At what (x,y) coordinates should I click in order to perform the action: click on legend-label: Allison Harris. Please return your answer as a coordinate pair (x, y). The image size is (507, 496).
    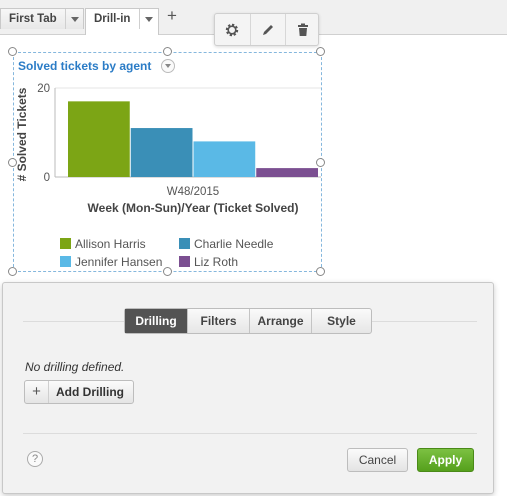
    Looking at the image, I should click on (110, 244).